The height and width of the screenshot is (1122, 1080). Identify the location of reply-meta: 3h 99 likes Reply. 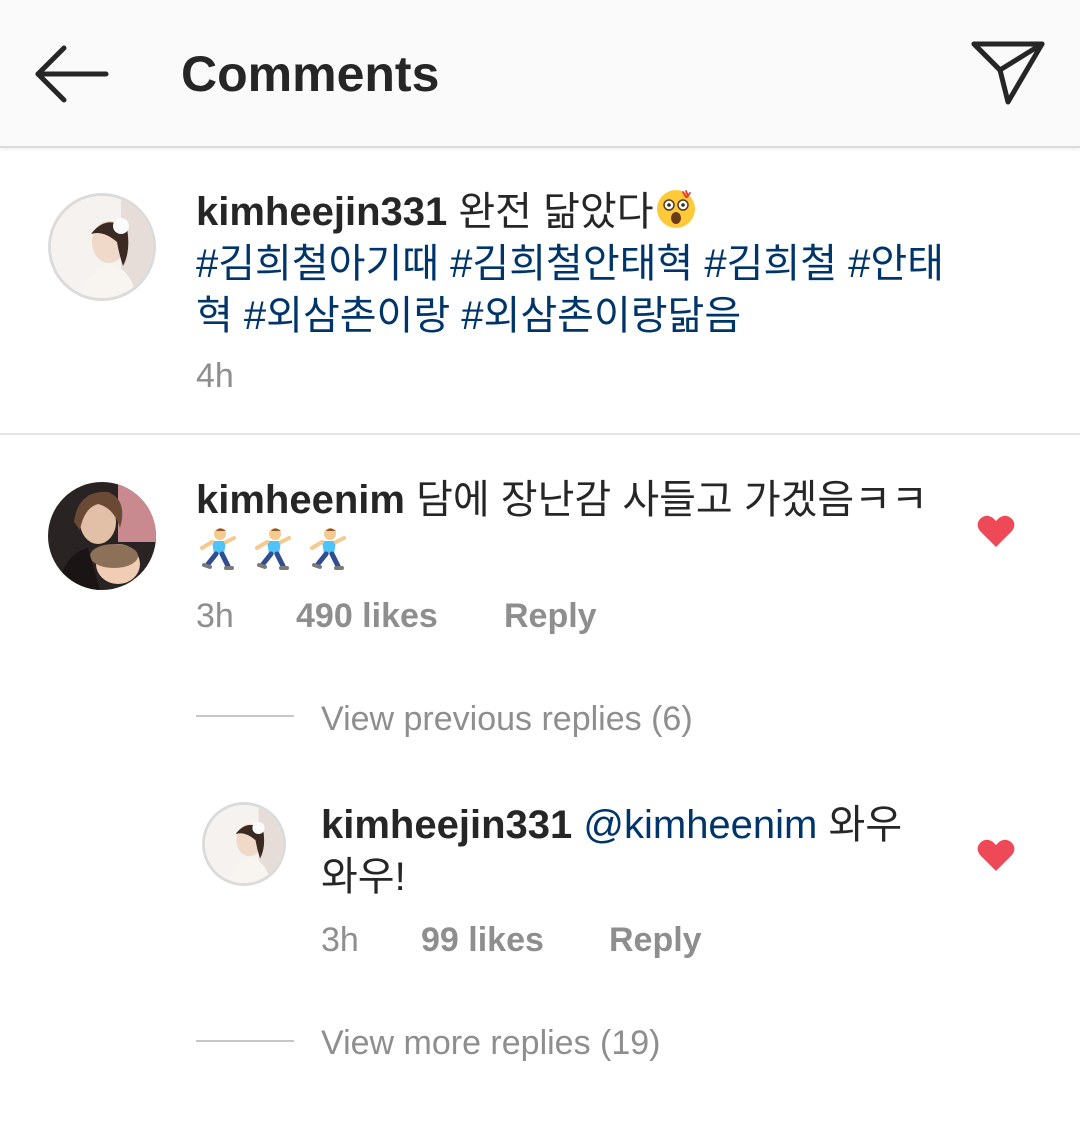
(571, 940).